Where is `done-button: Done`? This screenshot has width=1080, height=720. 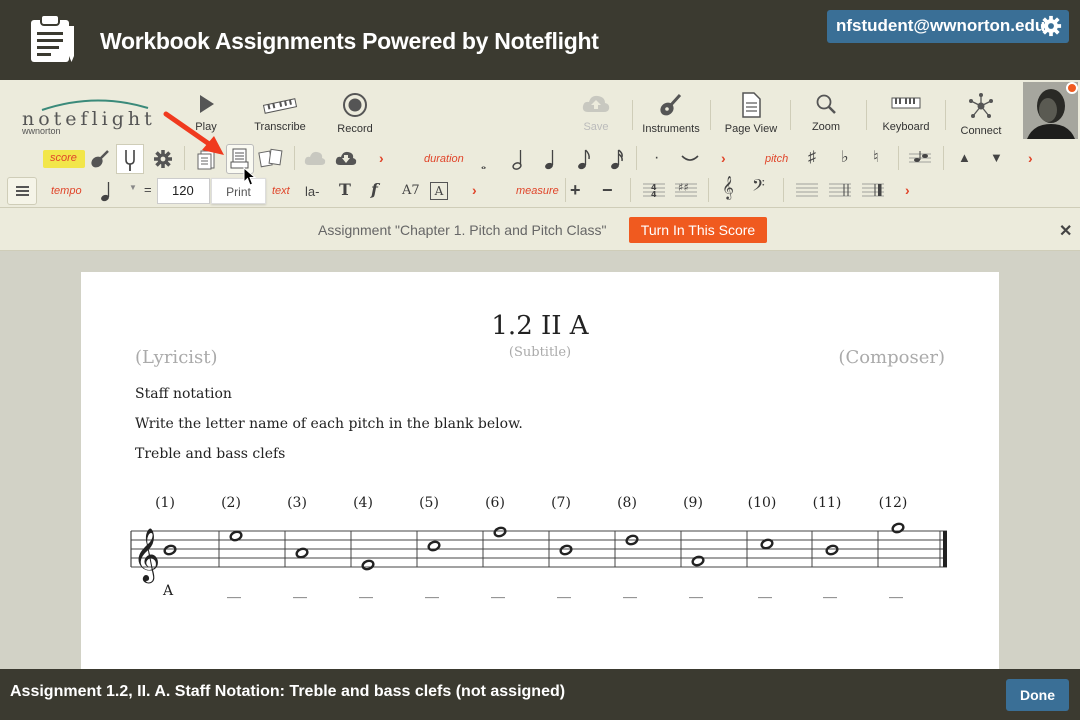
done-button: Done is located at coordinates (1037, 695).